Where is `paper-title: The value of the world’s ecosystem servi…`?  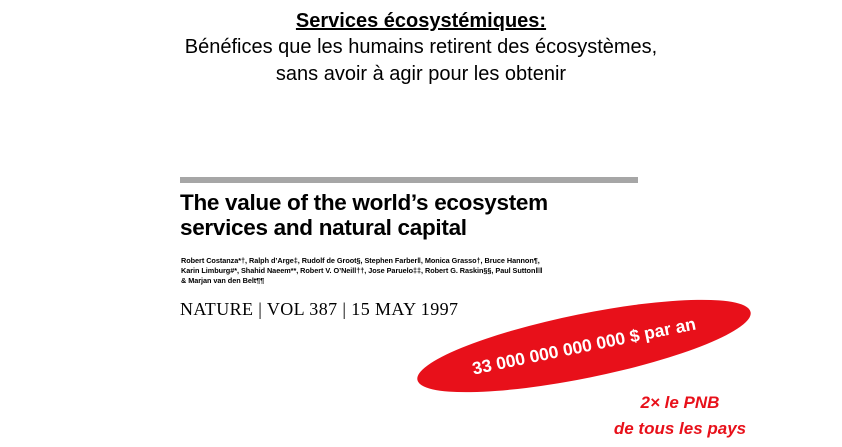
paper-title: The value of the world’s ecosystem servi… is located at coordinates (415, 215).